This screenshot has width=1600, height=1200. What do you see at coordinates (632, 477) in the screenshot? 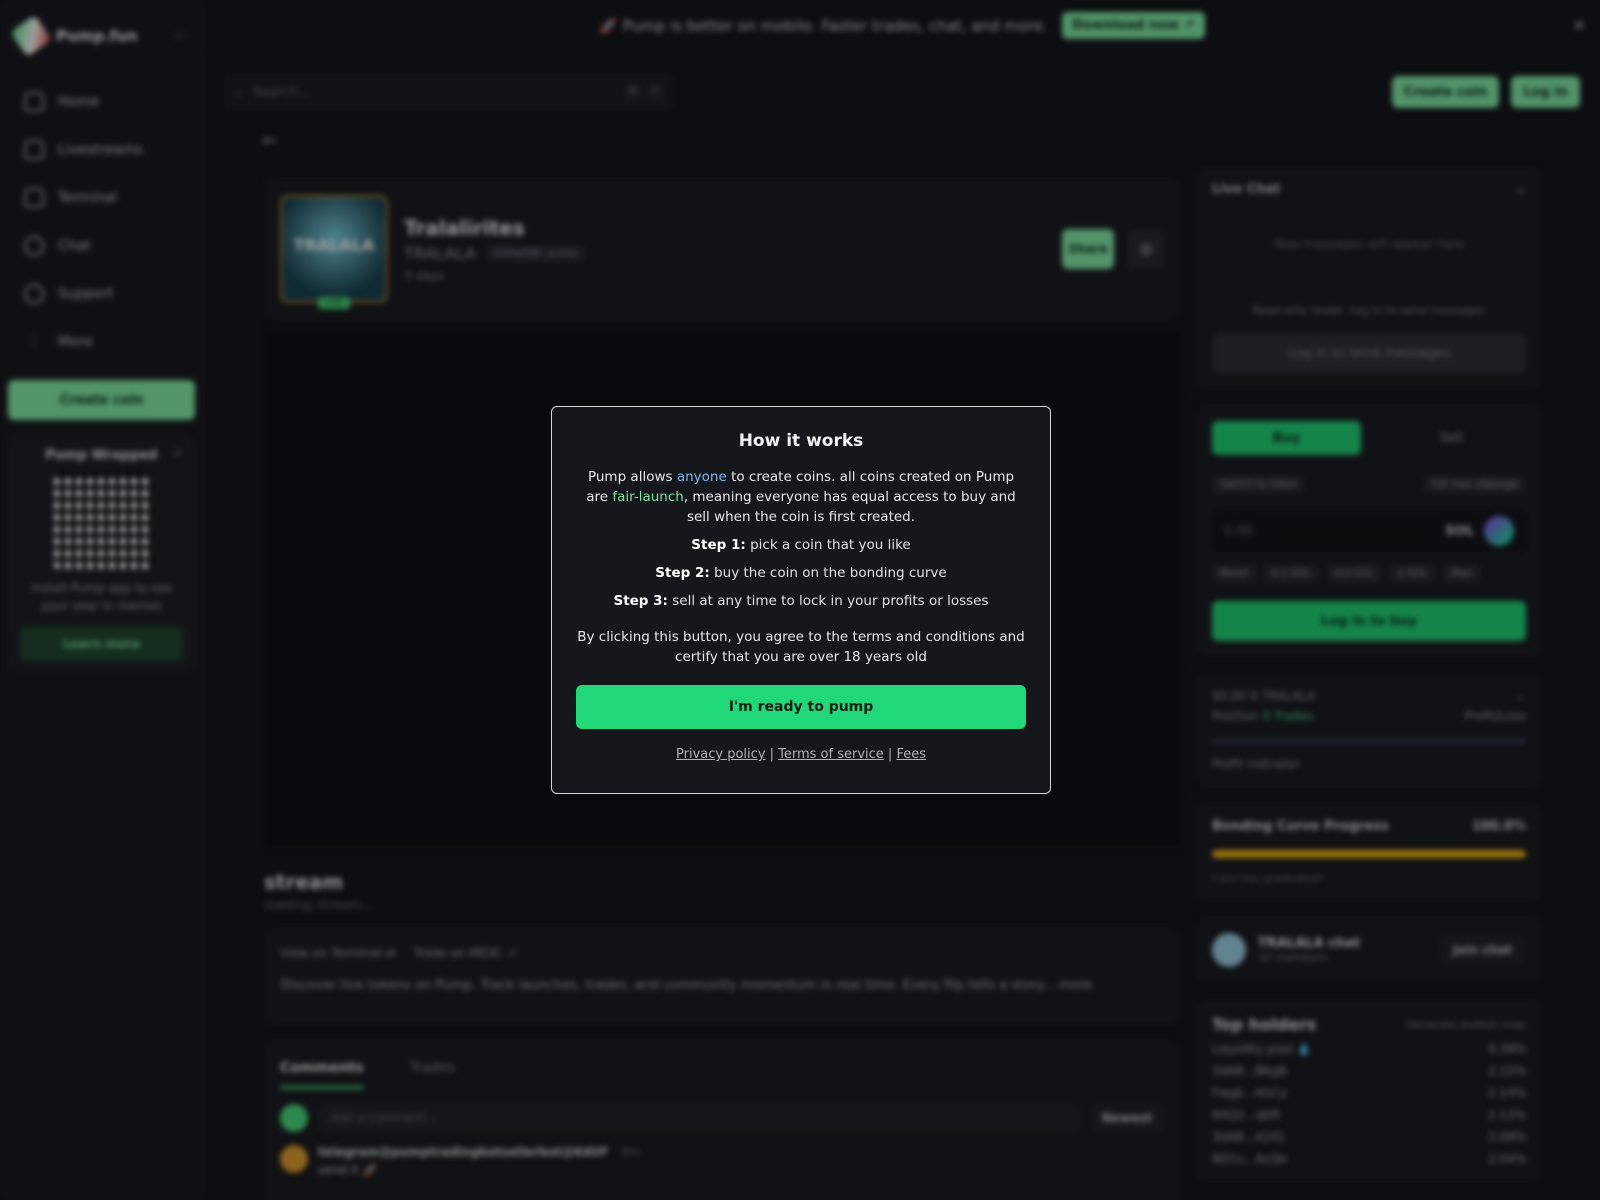
I see `intro-text-start: Pump allows` at bounding box center [632, 477].